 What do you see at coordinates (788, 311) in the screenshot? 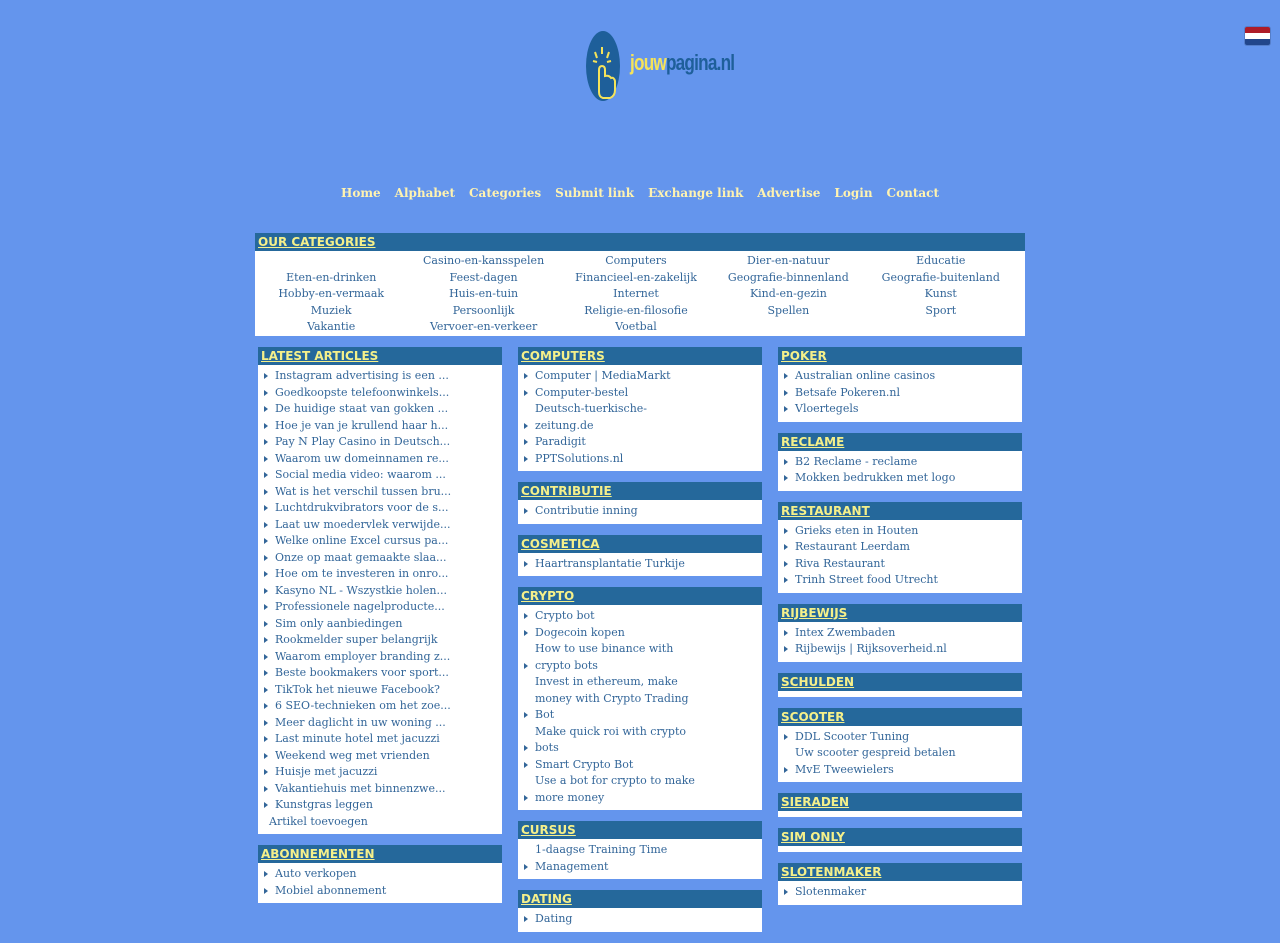
I see `category-link-spellen: Spellen` at bounding box center [788, 311].